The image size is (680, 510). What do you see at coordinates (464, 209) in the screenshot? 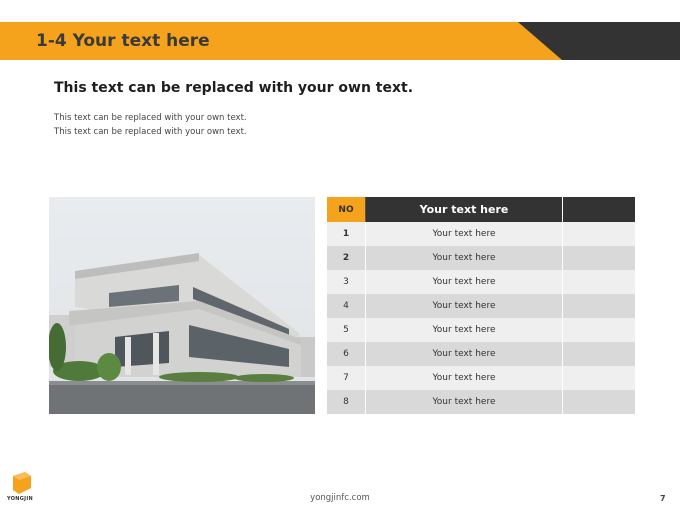
I see `header-cell-text: Your text here` at bounding box center [464, 209].